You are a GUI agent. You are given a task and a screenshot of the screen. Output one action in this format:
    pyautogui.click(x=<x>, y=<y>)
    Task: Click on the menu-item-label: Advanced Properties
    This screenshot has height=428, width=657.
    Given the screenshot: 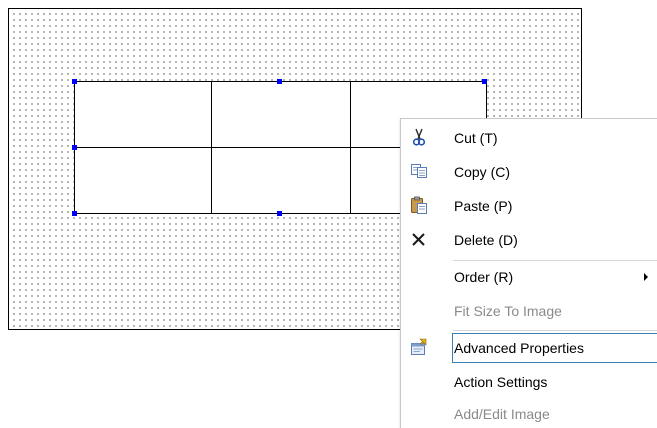 What is the action you would take?
    pyautogui.click(x=519, y=348)
    